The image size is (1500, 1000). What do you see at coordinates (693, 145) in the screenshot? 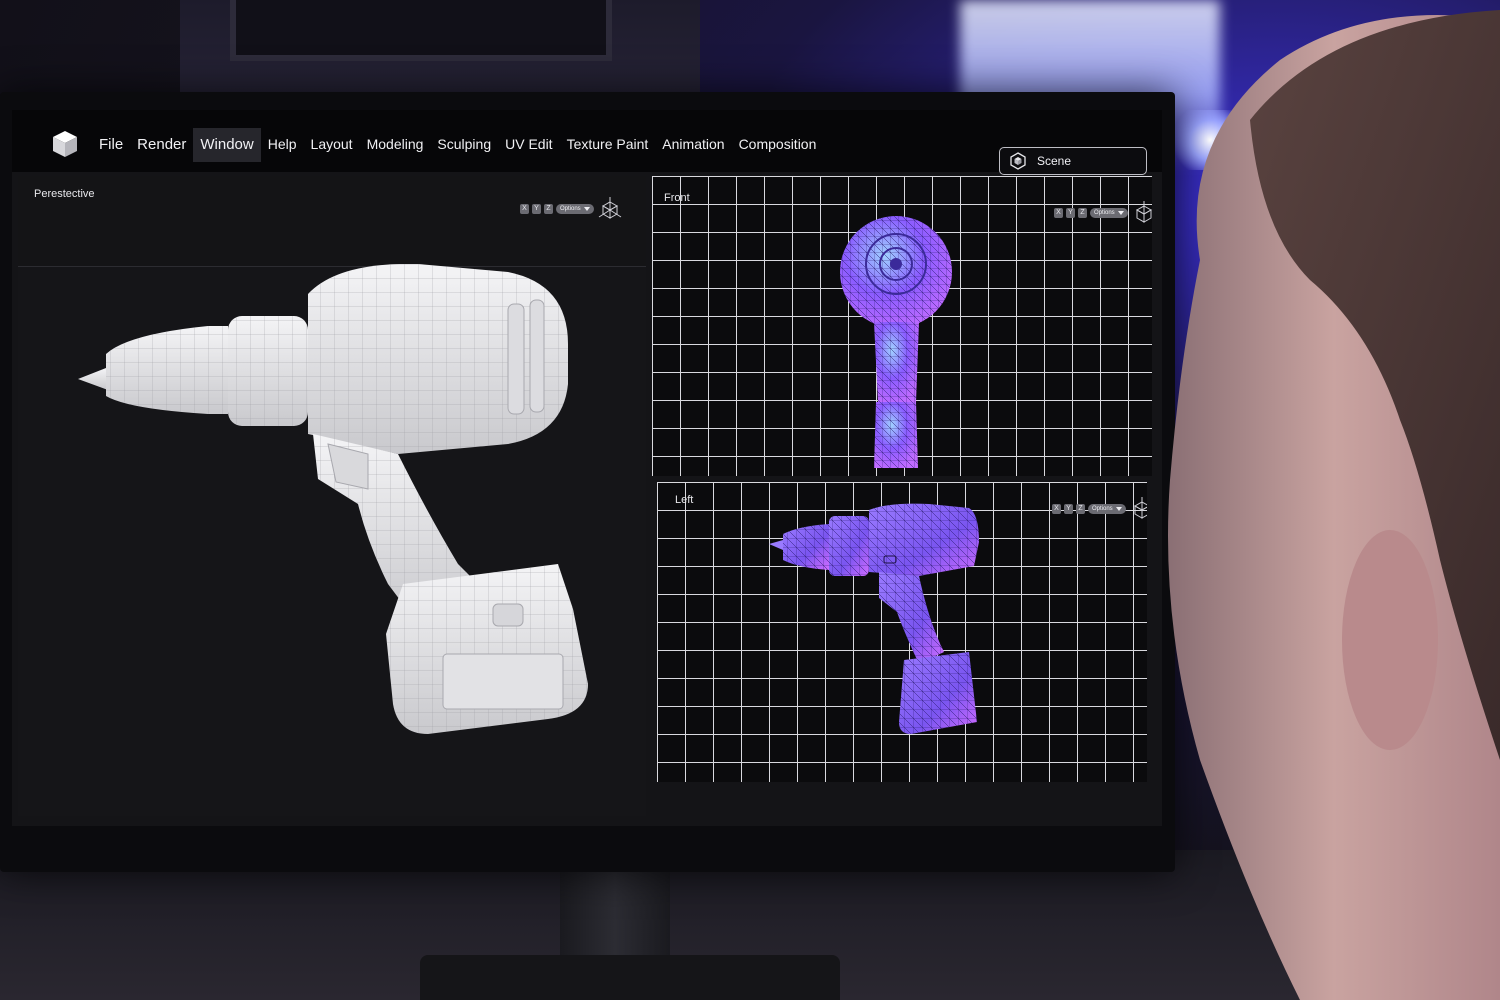
I see `menu-item-animation: Animation` at bounding box center [693, 145].